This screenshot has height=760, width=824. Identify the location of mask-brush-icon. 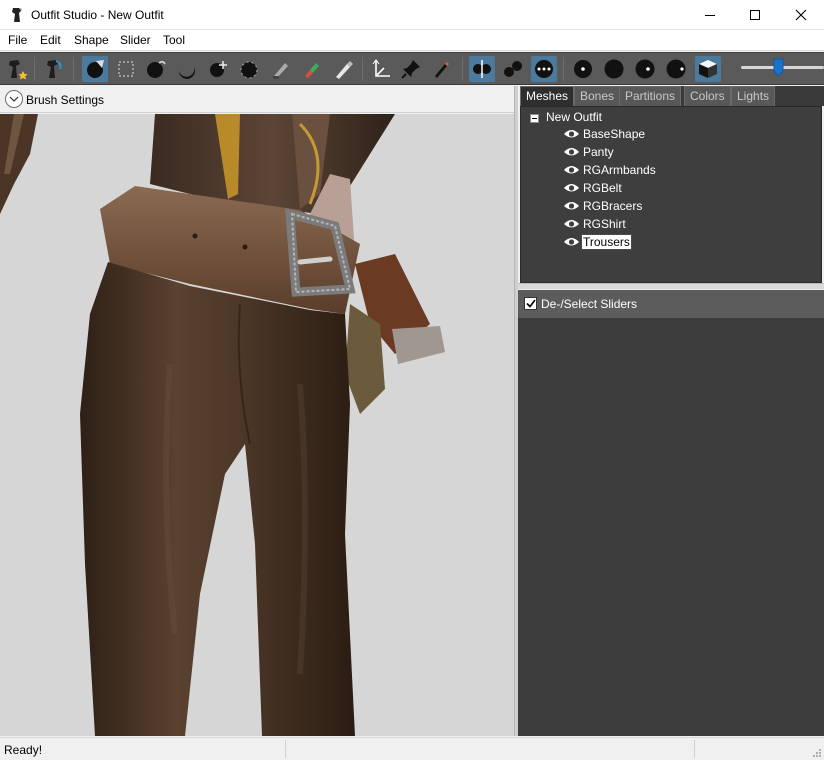
(126, 69).